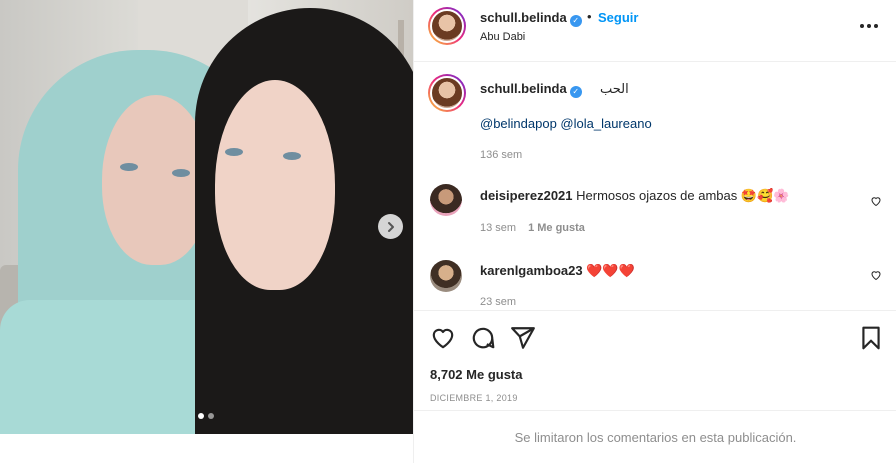 This screenshot has width=896, height=463. I want to click on carousel-dots, so click(206, 416).